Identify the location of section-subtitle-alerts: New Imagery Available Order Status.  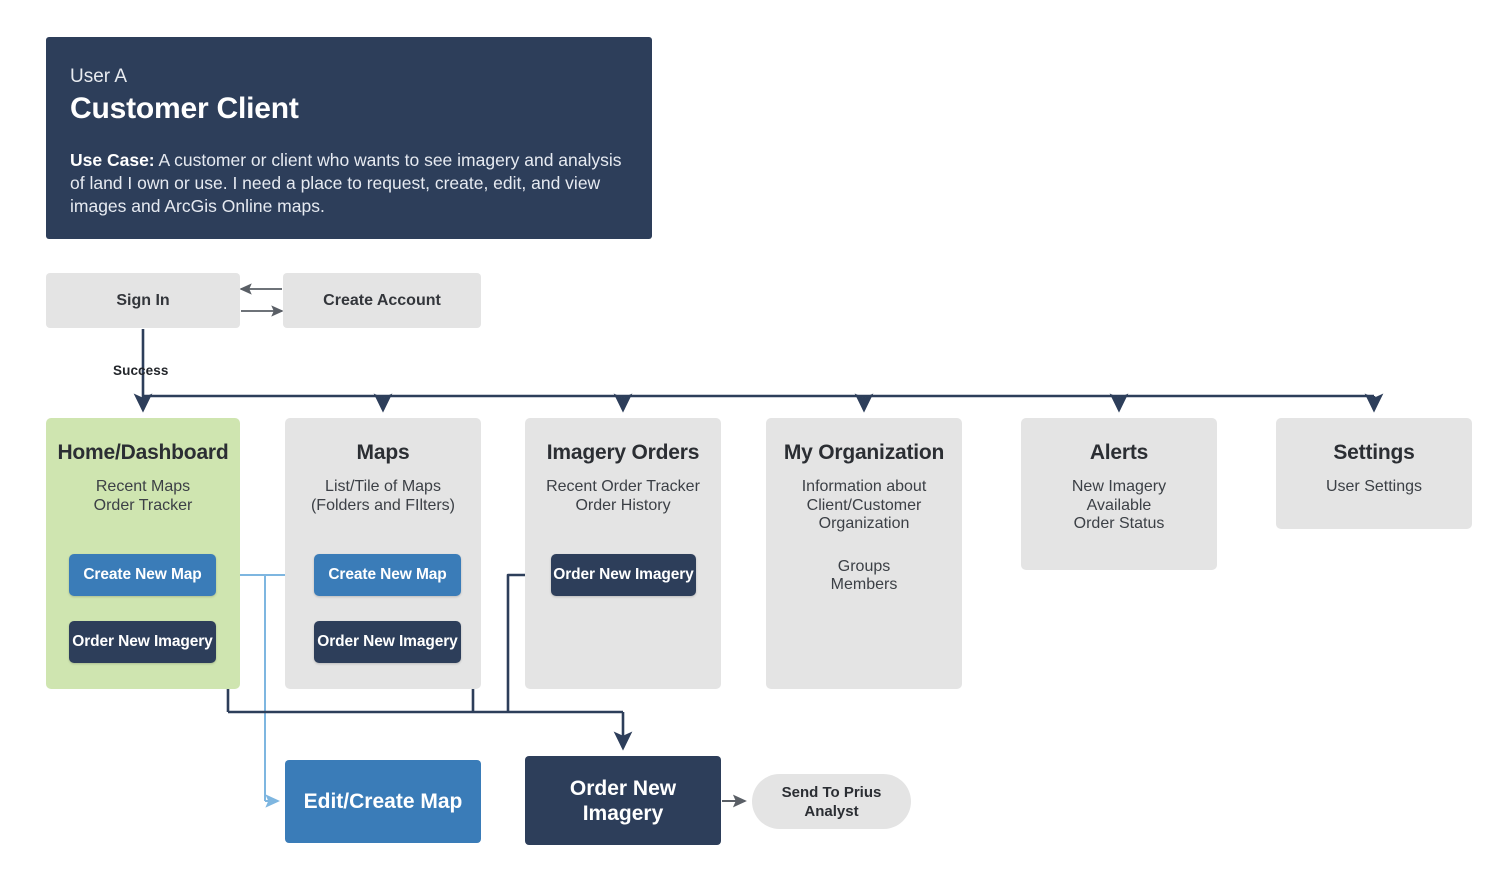
(1119, 505).